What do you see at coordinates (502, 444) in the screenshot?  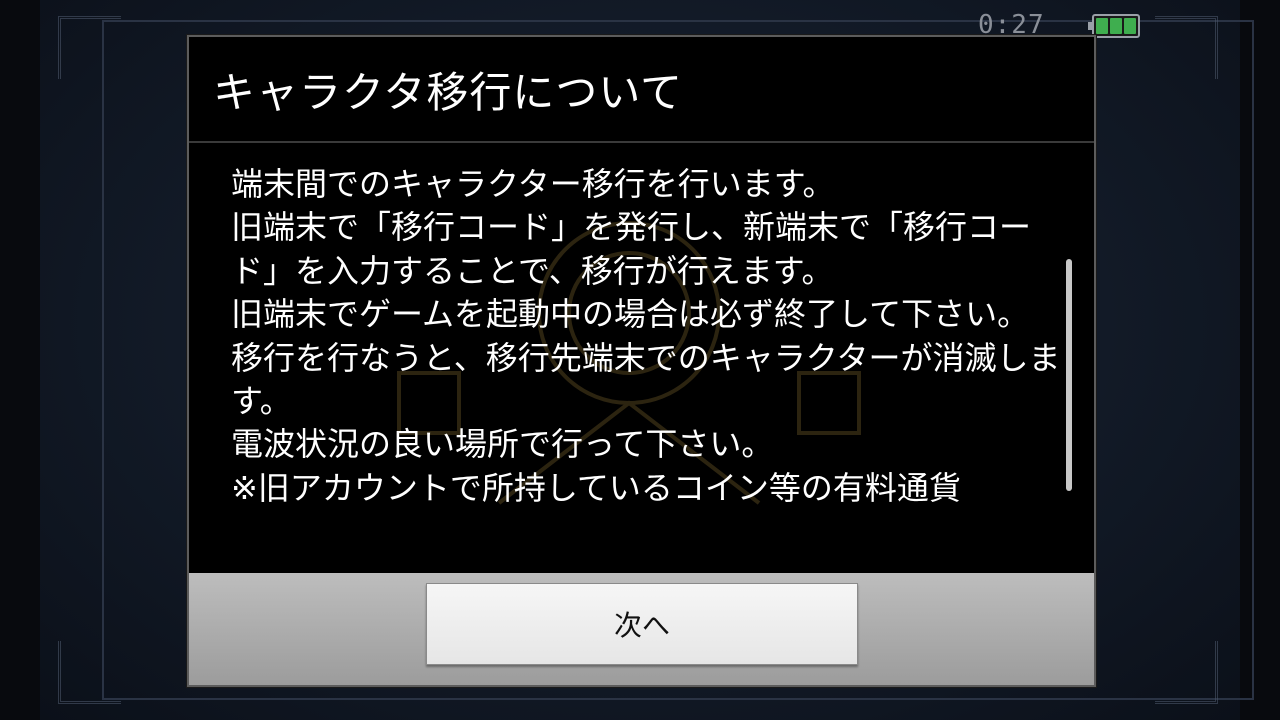 I see `message-line: 電波状況の良い場所で行って下さい。` at bounding box center [502, 444].